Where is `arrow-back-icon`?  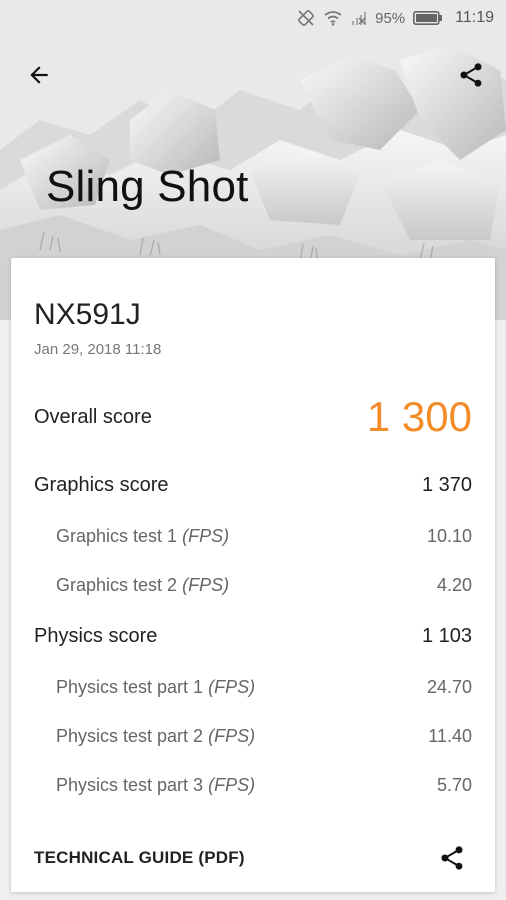 arrow-back-icon is located at coordinates (39, 75).